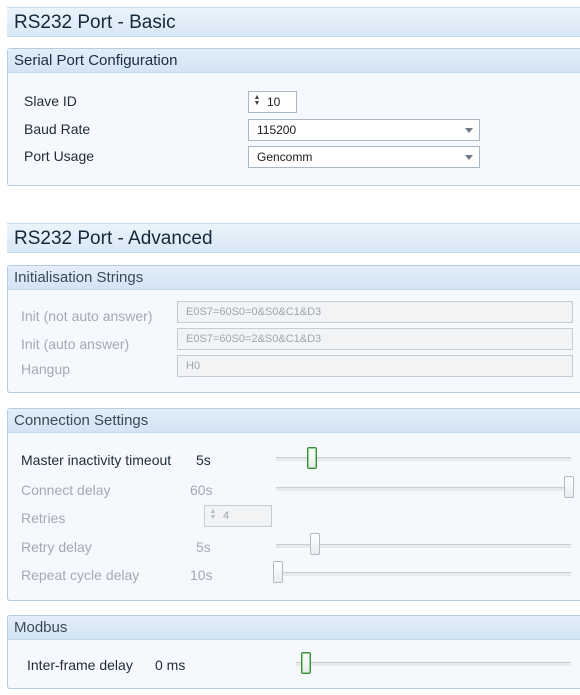 This screenshot has height=695, width=580. Describe the element at coordinates (423, 489) in the screenshot. I see `connect-delay-track` at that location.